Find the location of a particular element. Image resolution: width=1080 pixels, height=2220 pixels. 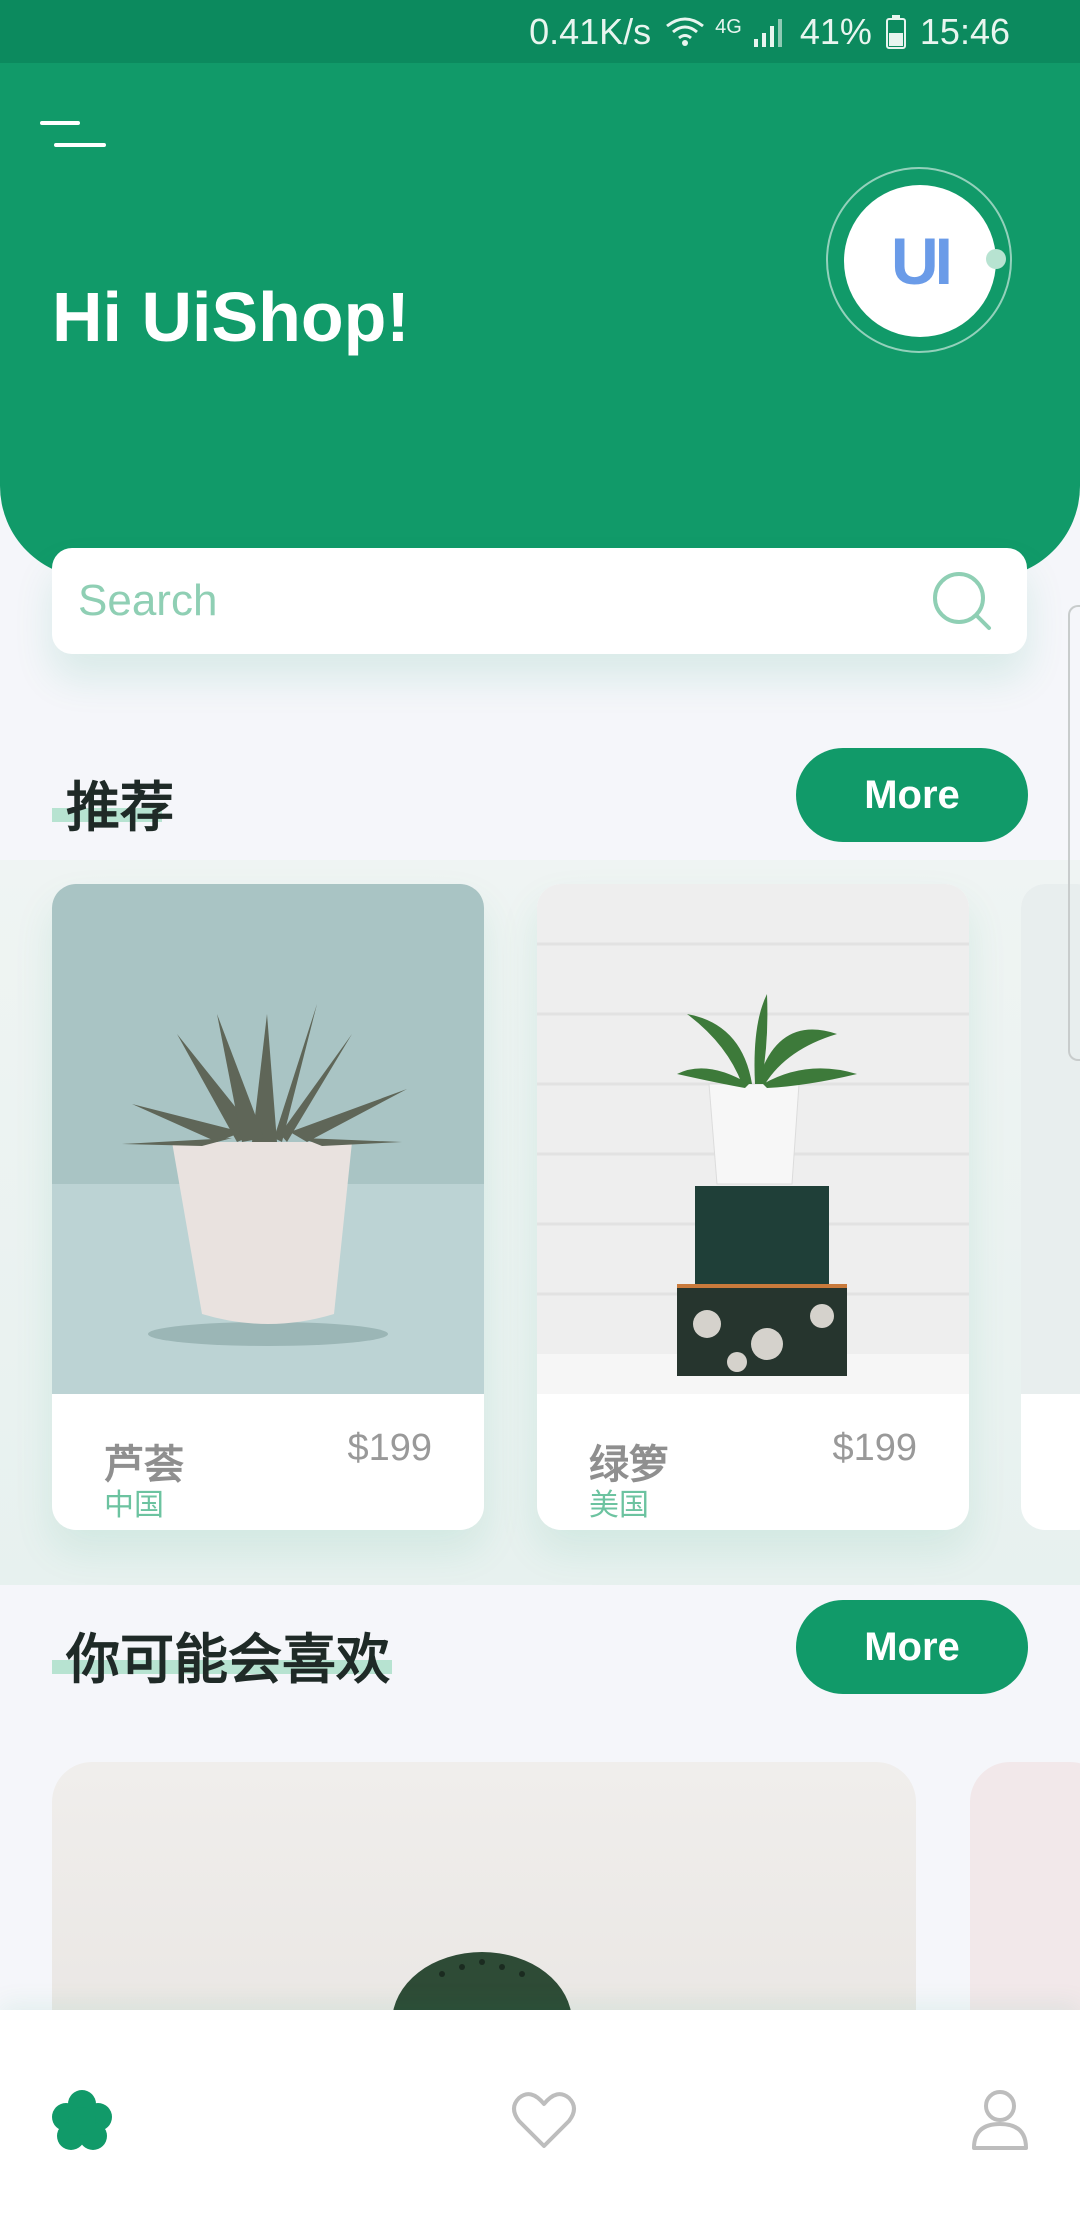

side-scroll-handle is located at coordinates (1074, 833).